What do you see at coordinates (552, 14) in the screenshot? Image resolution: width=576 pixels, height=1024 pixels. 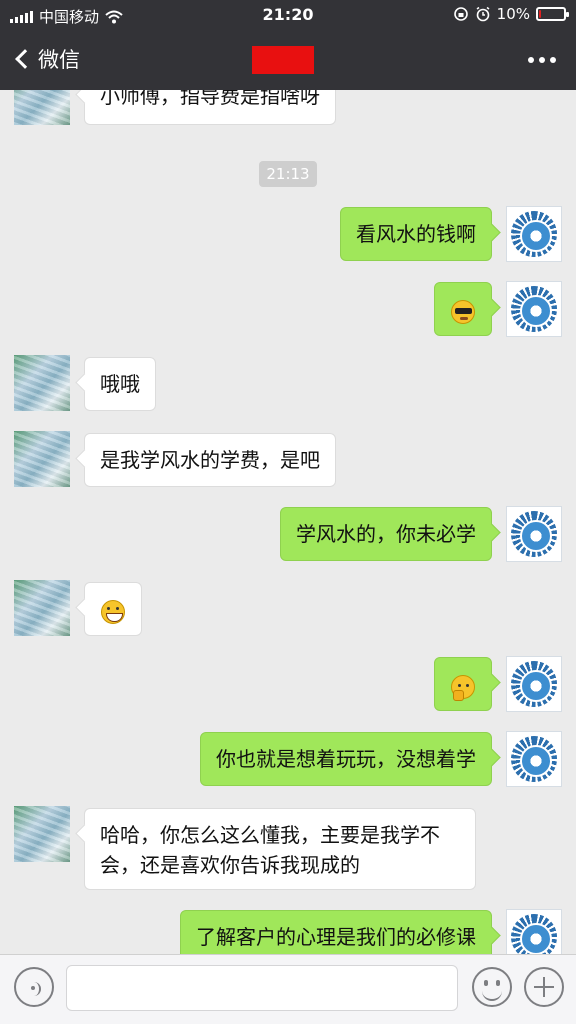 I see `battery-icon` at bounding box center [552, 14].